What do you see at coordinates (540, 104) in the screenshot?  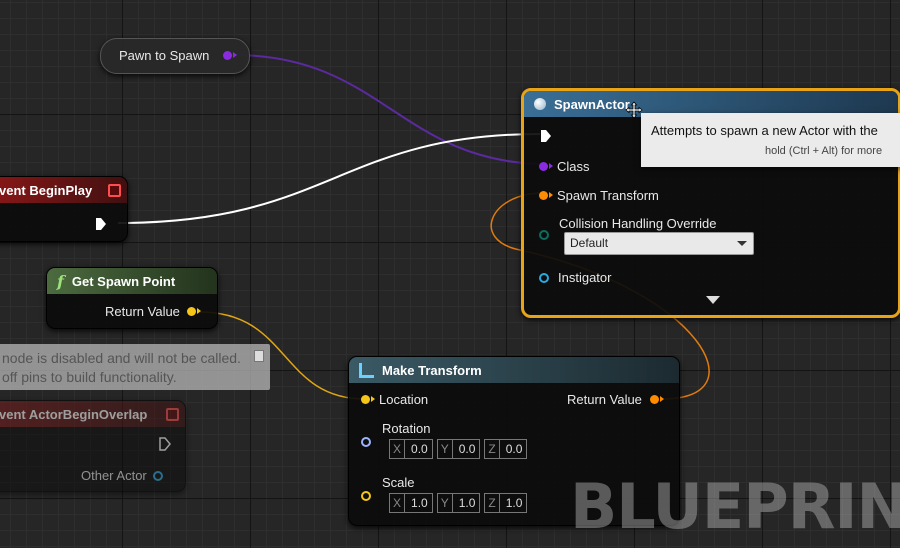 I see `spawn-actor-icon` at bounding box center [540, 104].